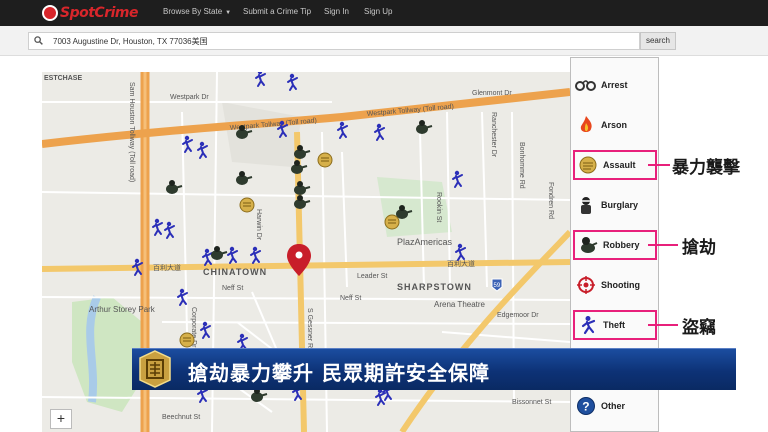  Describe the element at coordinates (550, 200) in the screenshot. I see `map-label-fondren: Fondren Rd` at that location.